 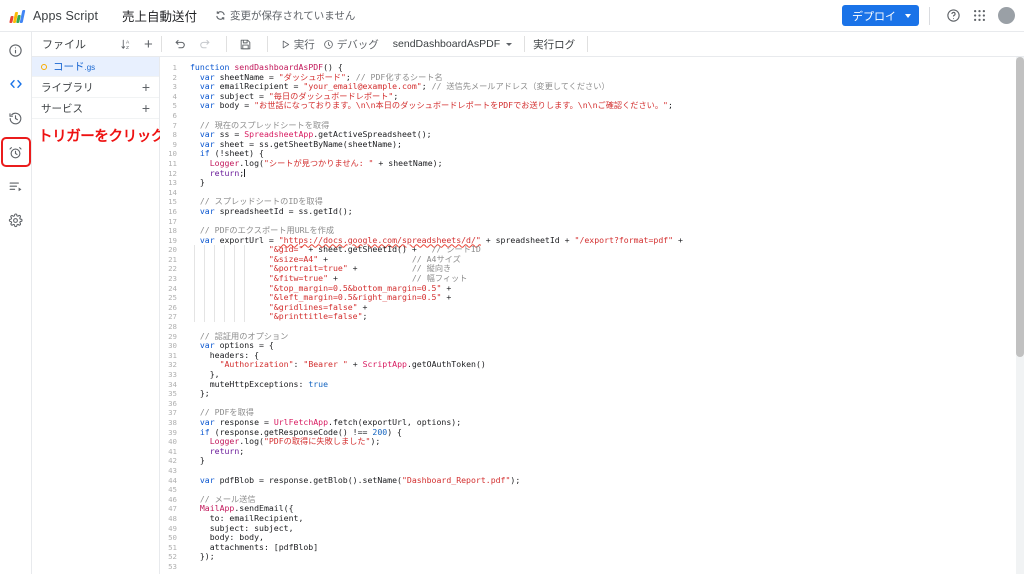 What do you see at coordinates (172, 384) in the screenshot?
I see `line-number: 34` at bounding box center [172, 384].